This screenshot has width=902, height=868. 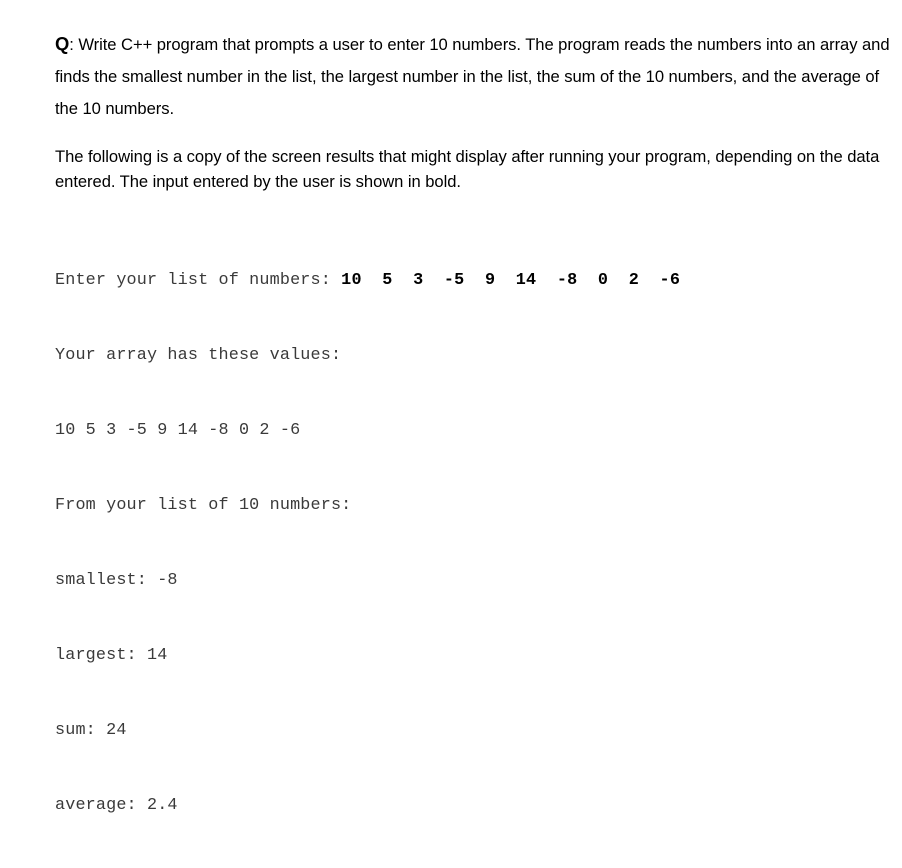 What do you see at coordinates (116, 806) in the screenshot?
I see `console-line: average: 2.4` at bounding box center [116, 806].